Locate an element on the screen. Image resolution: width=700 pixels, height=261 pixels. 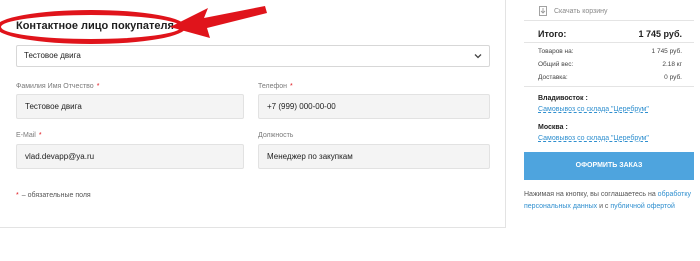
download-cart-link: Скачать корзину is located at coordinates (573, 11).